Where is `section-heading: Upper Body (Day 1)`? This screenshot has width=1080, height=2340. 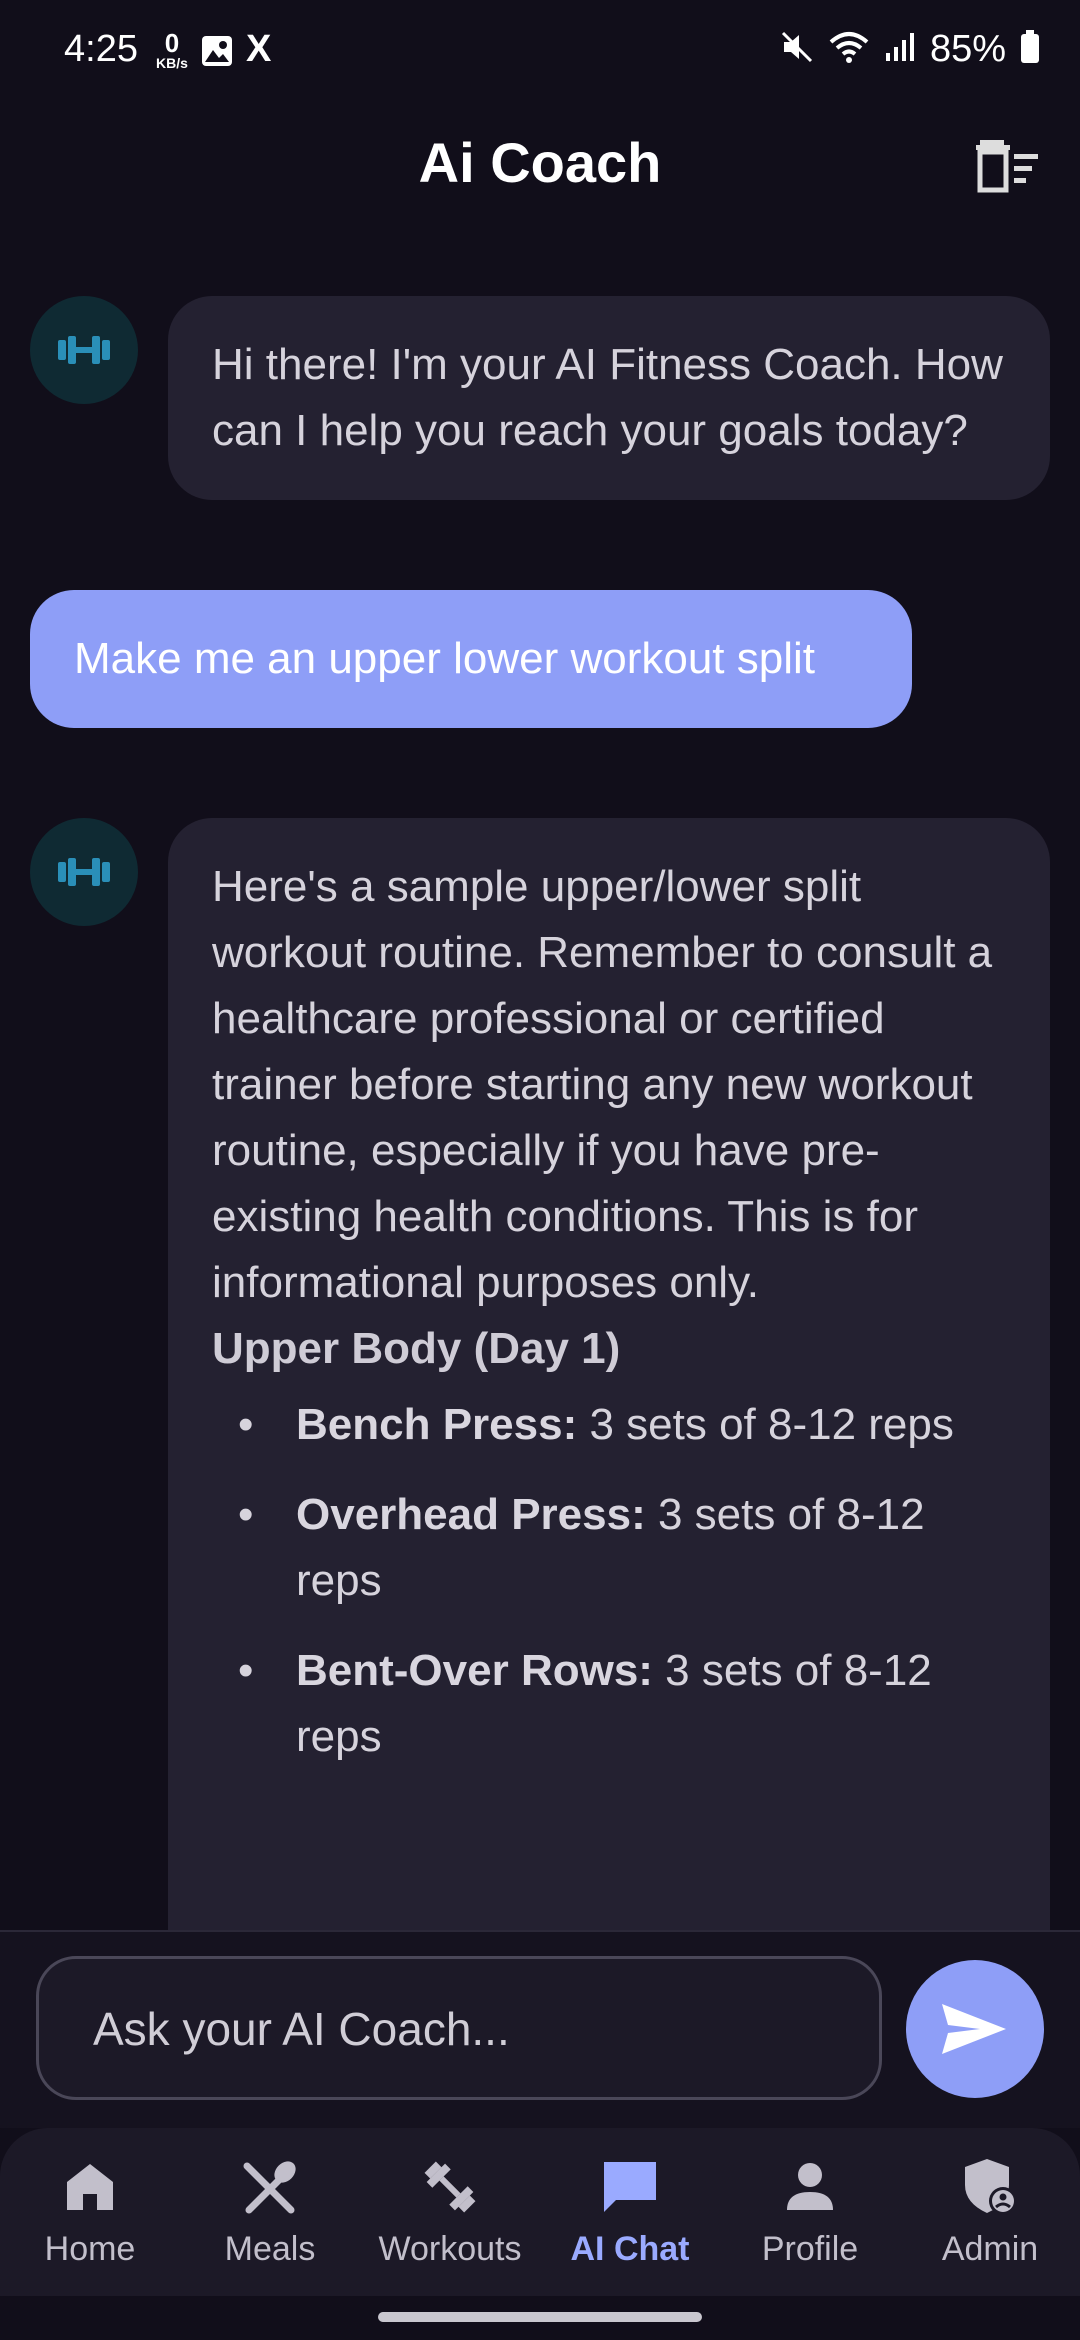
section-heading: Upper Body (Day 1) is located at coordinates (416, 1348).